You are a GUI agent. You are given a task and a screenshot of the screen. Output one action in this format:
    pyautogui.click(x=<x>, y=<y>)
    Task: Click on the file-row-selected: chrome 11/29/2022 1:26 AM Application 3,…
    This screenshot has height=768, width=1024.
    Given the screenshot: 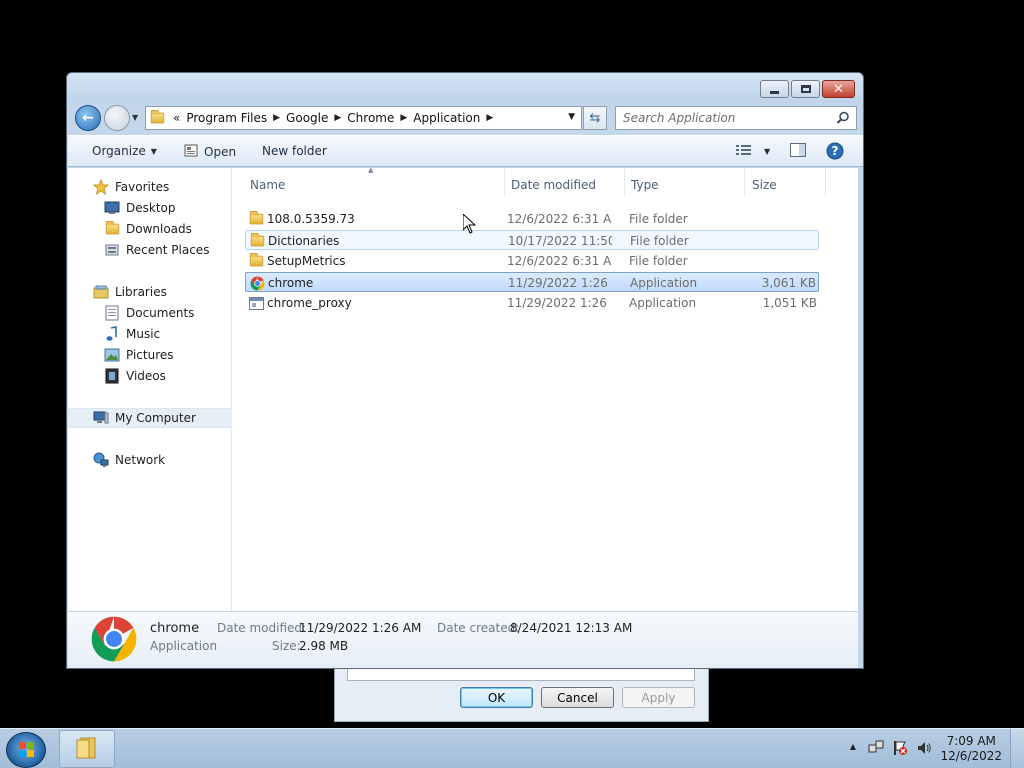 What is the action you would take?
    pyautogui.click(x=532, y=282)
    